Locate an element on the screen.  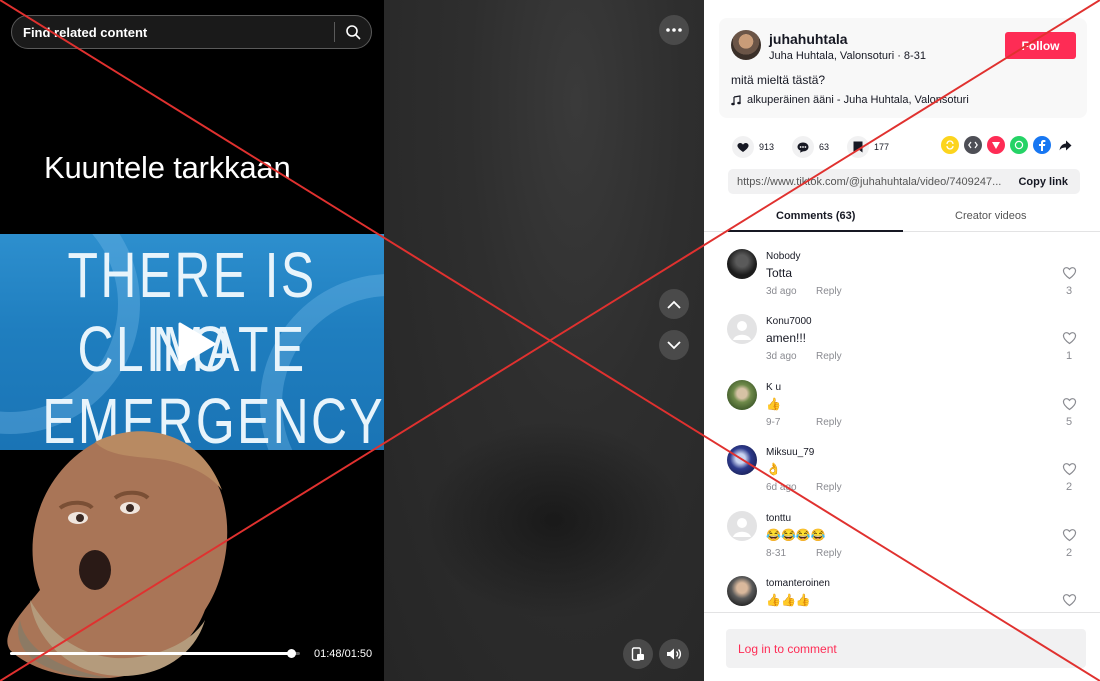
author-handle: juhahuhtala is located at coordinates (808, 39).